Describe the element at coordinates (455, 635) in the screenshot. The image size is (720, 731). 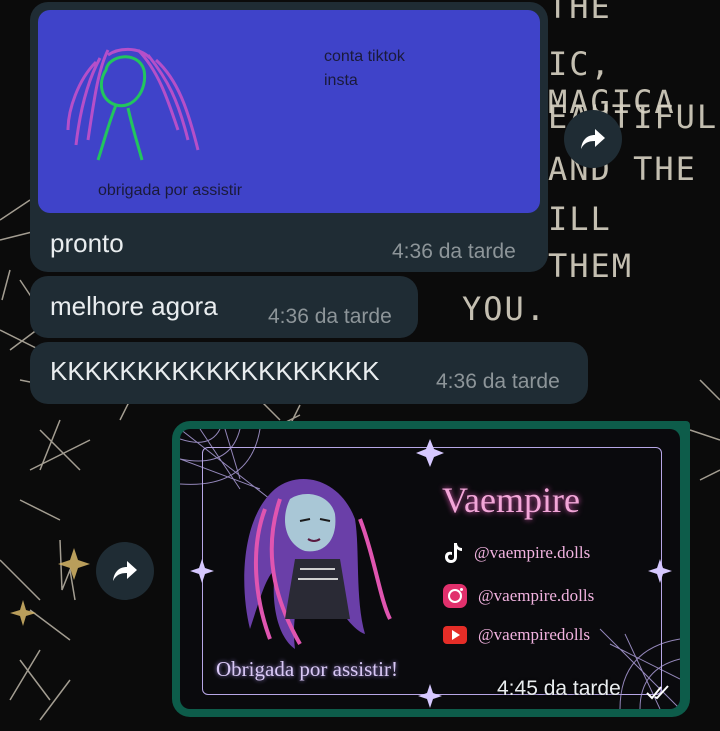
I see `youtube-icon` at that location.